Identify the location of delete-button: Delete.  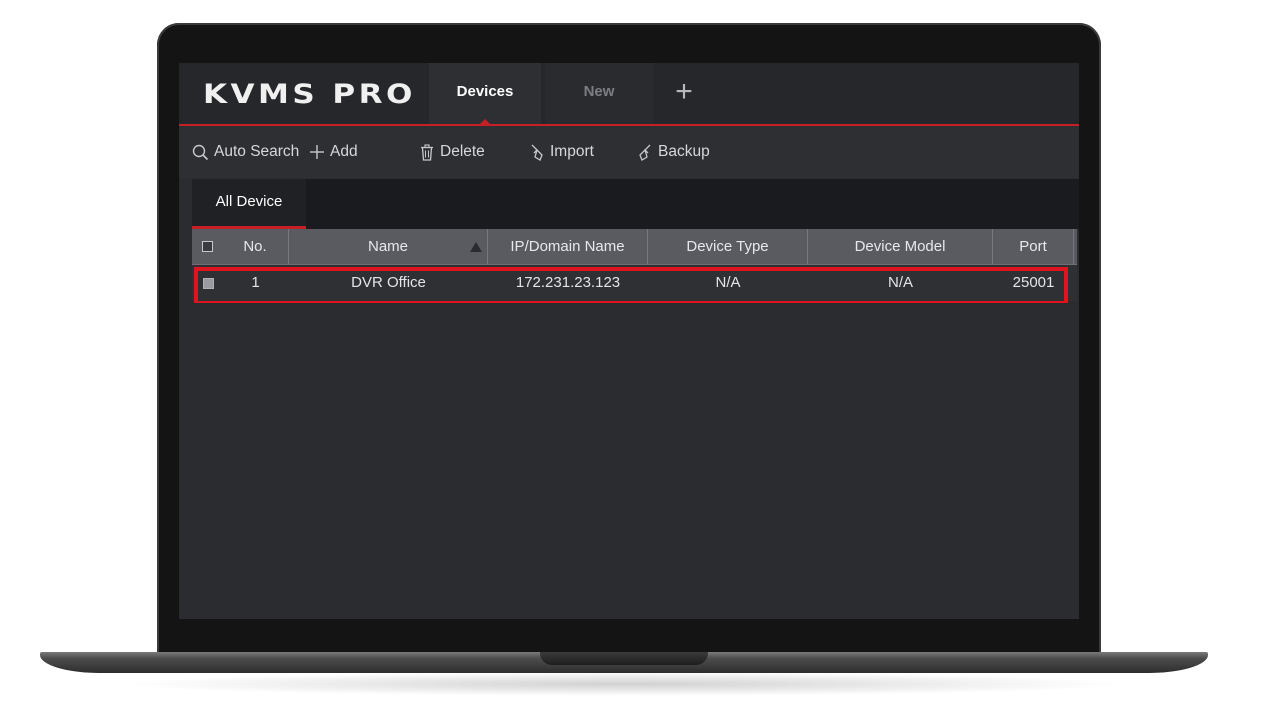
(452, 152).